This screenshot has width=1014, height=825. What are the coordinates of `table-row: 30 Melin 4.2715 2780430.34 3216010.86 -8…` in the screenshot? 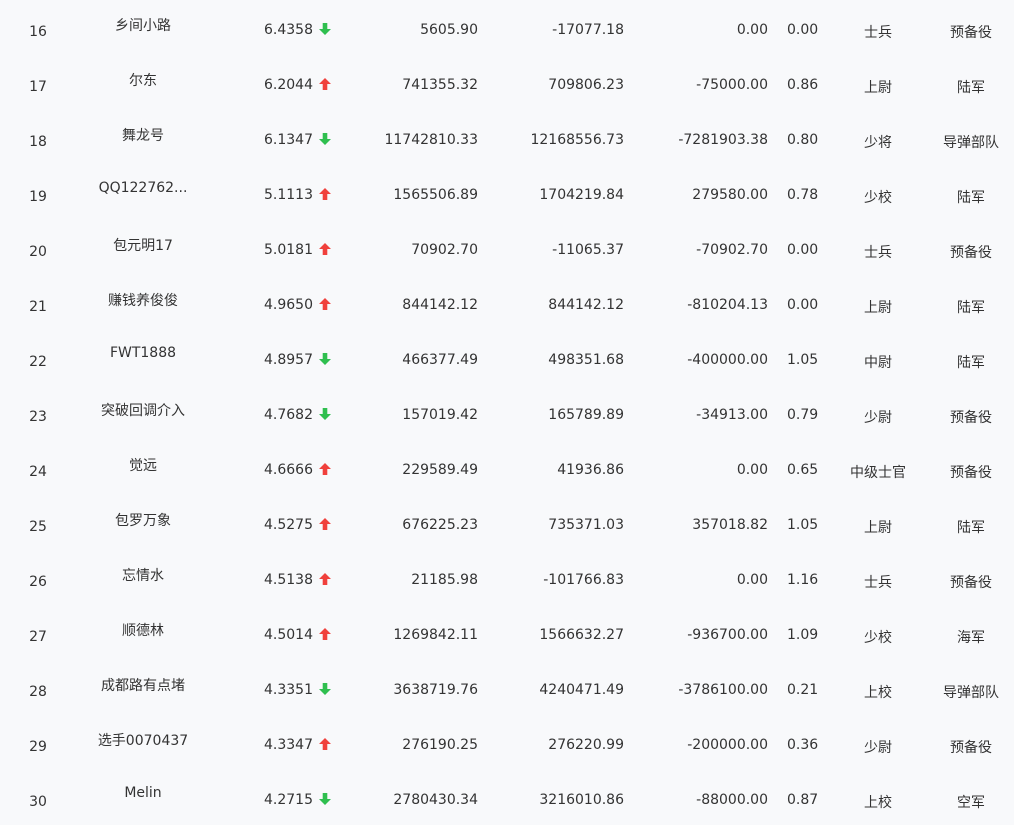 It's located at (507, 797).